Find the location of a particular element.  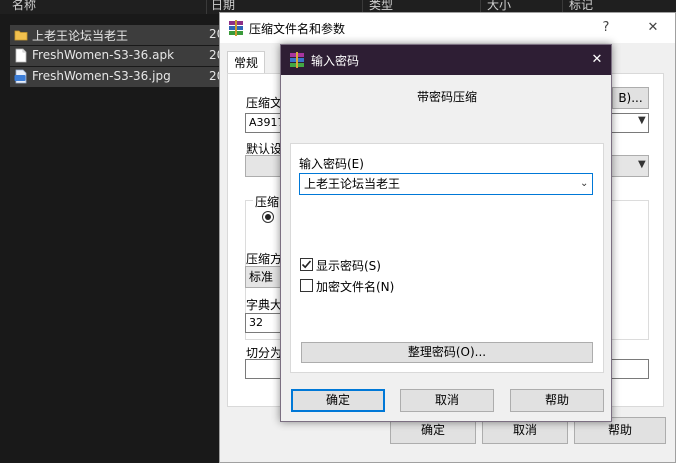

file-row: 上老王论坛当老王 20 is located at coordinates (117, 35).